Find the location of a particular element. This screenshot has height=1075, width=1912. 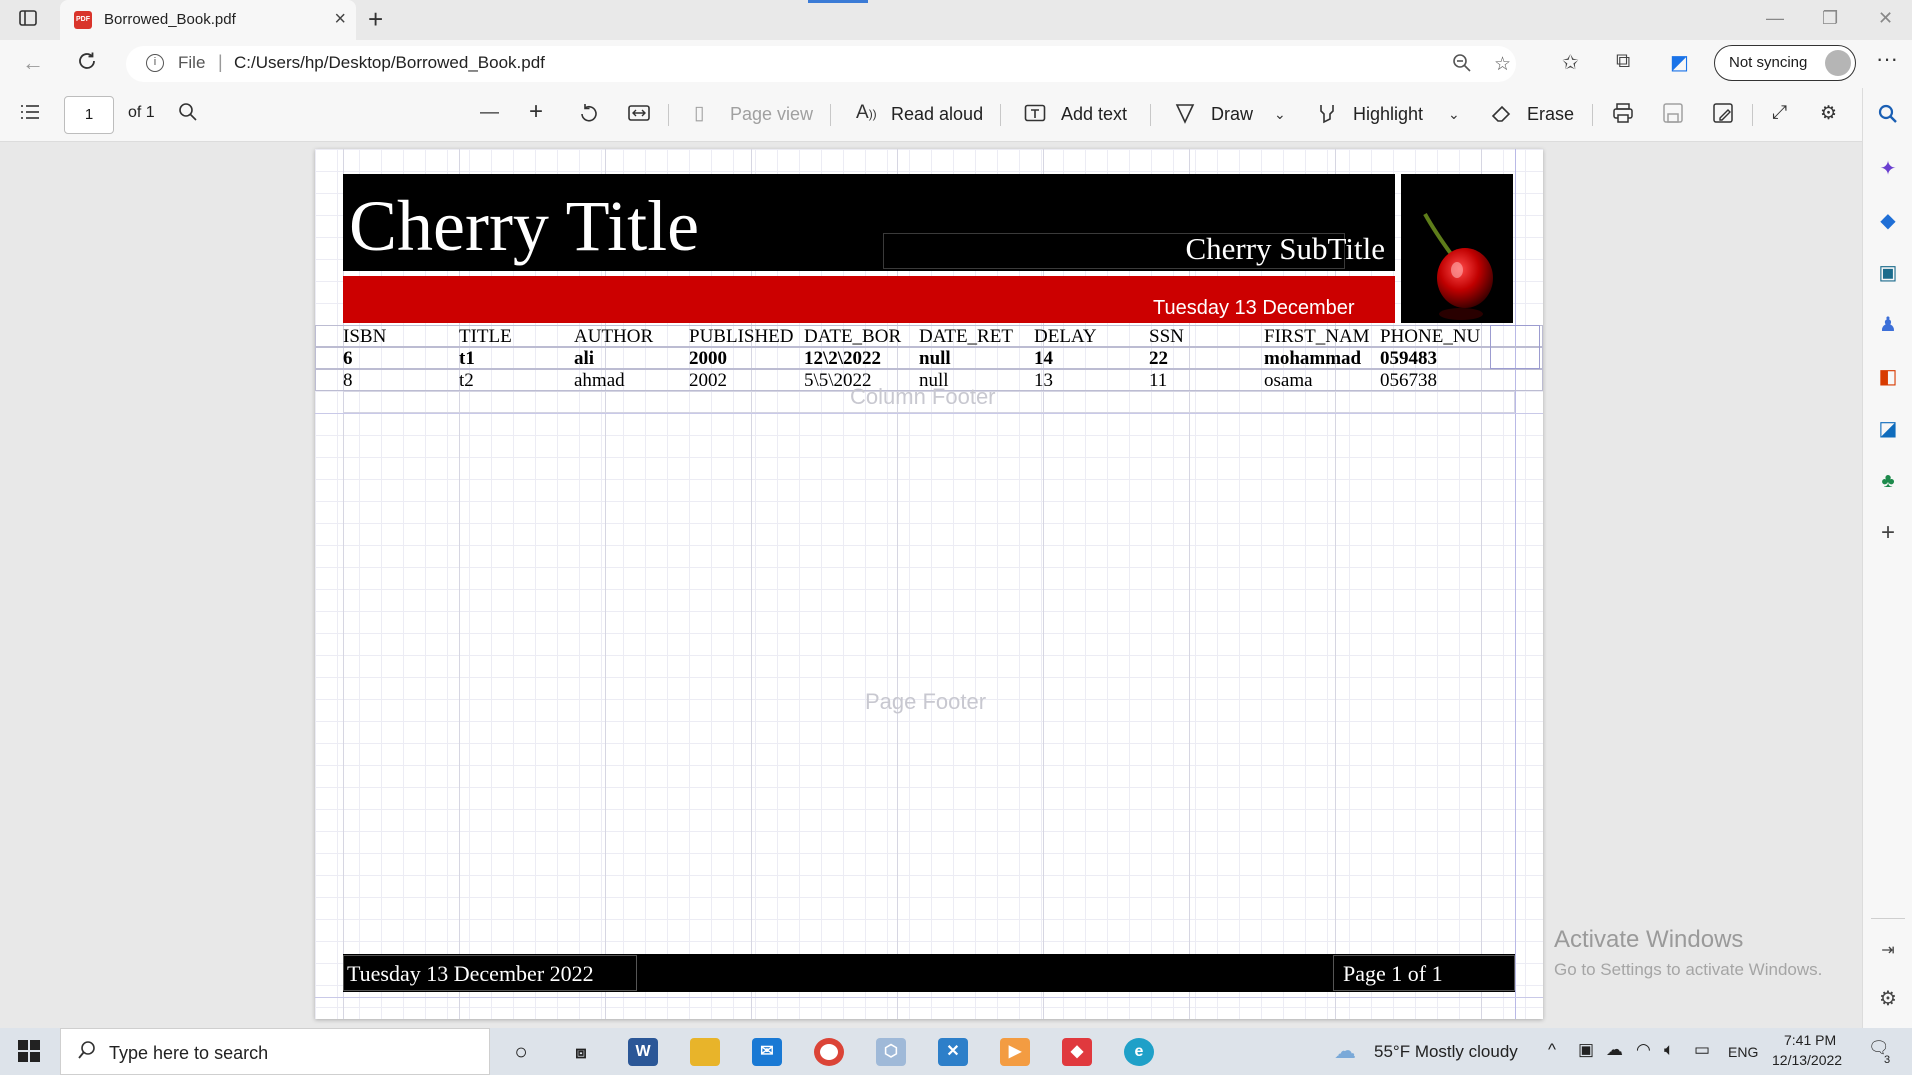

save-as-icon is located at coordinates (1723, 116).